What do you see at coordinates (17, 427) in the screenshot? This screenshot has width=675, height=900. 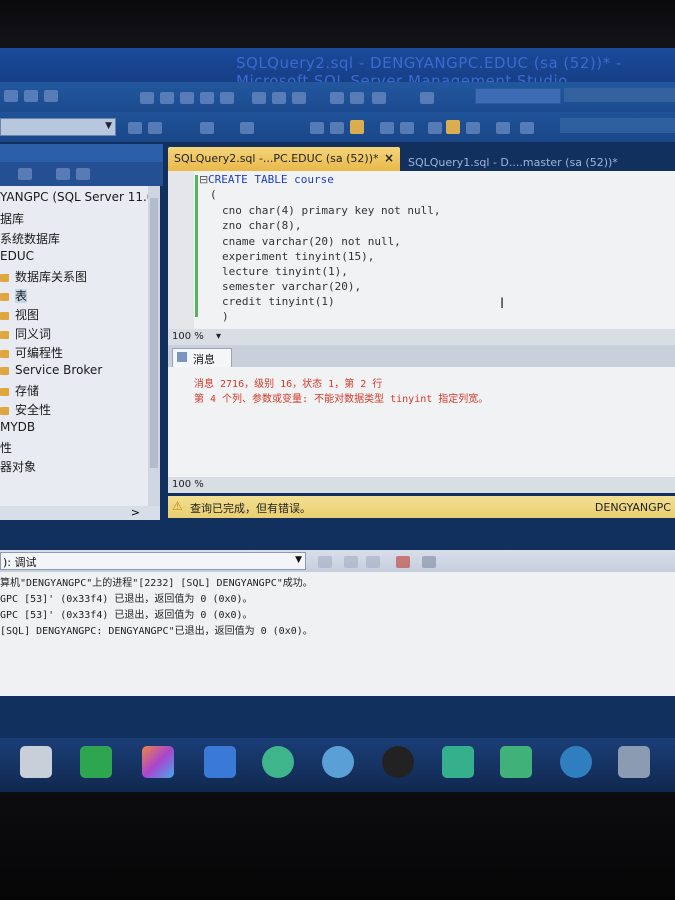 I see `tree-item-mydb: MYDB` at bounding box center [17, 427].